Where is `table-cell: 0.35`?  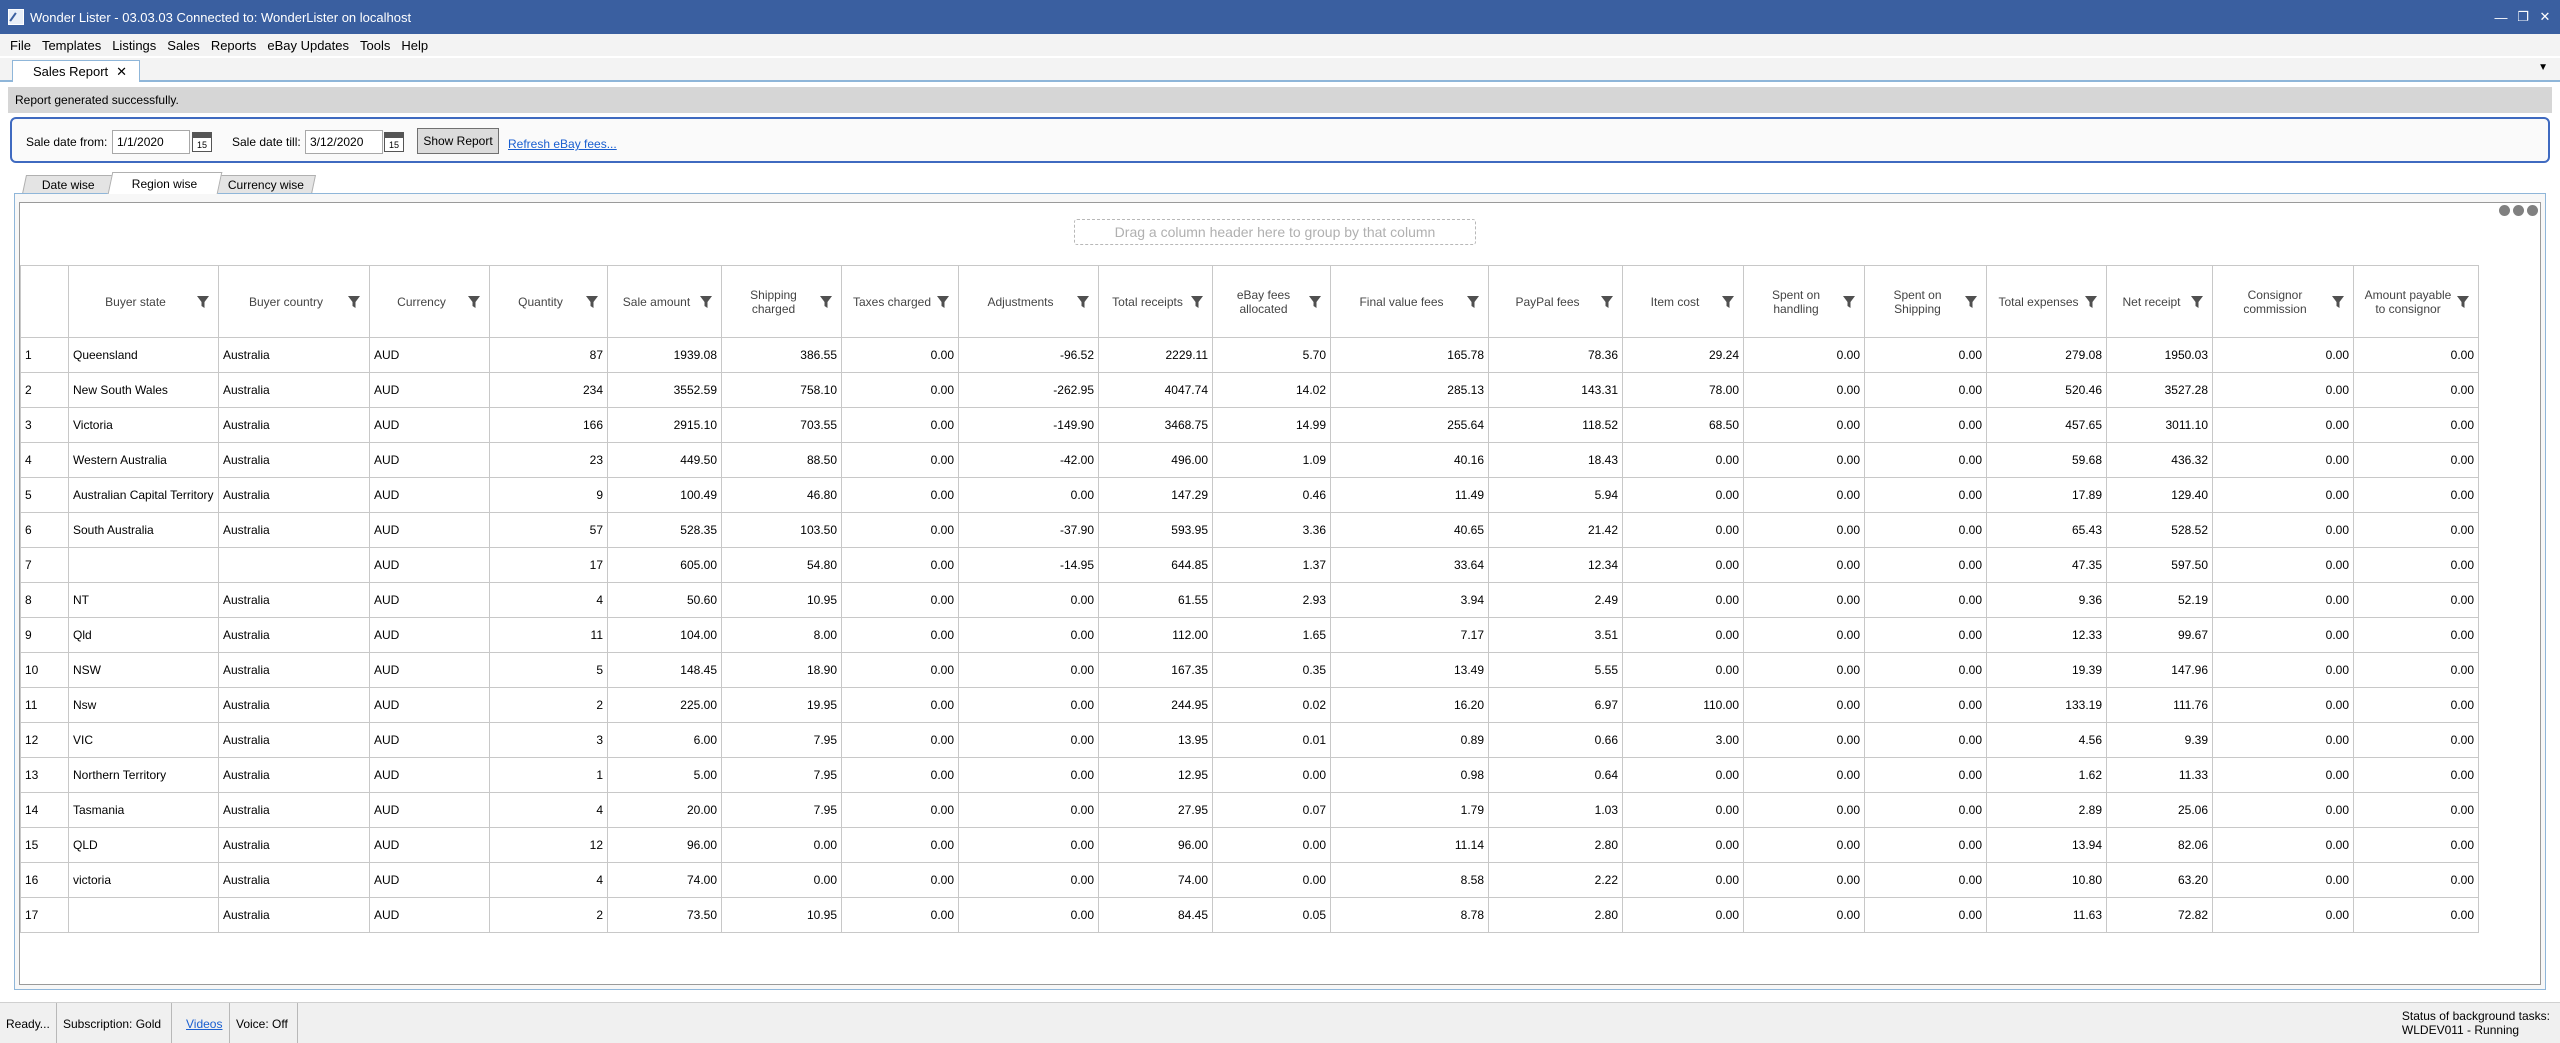
table-cell: 0.35 is located at coordinates (1271, 670).